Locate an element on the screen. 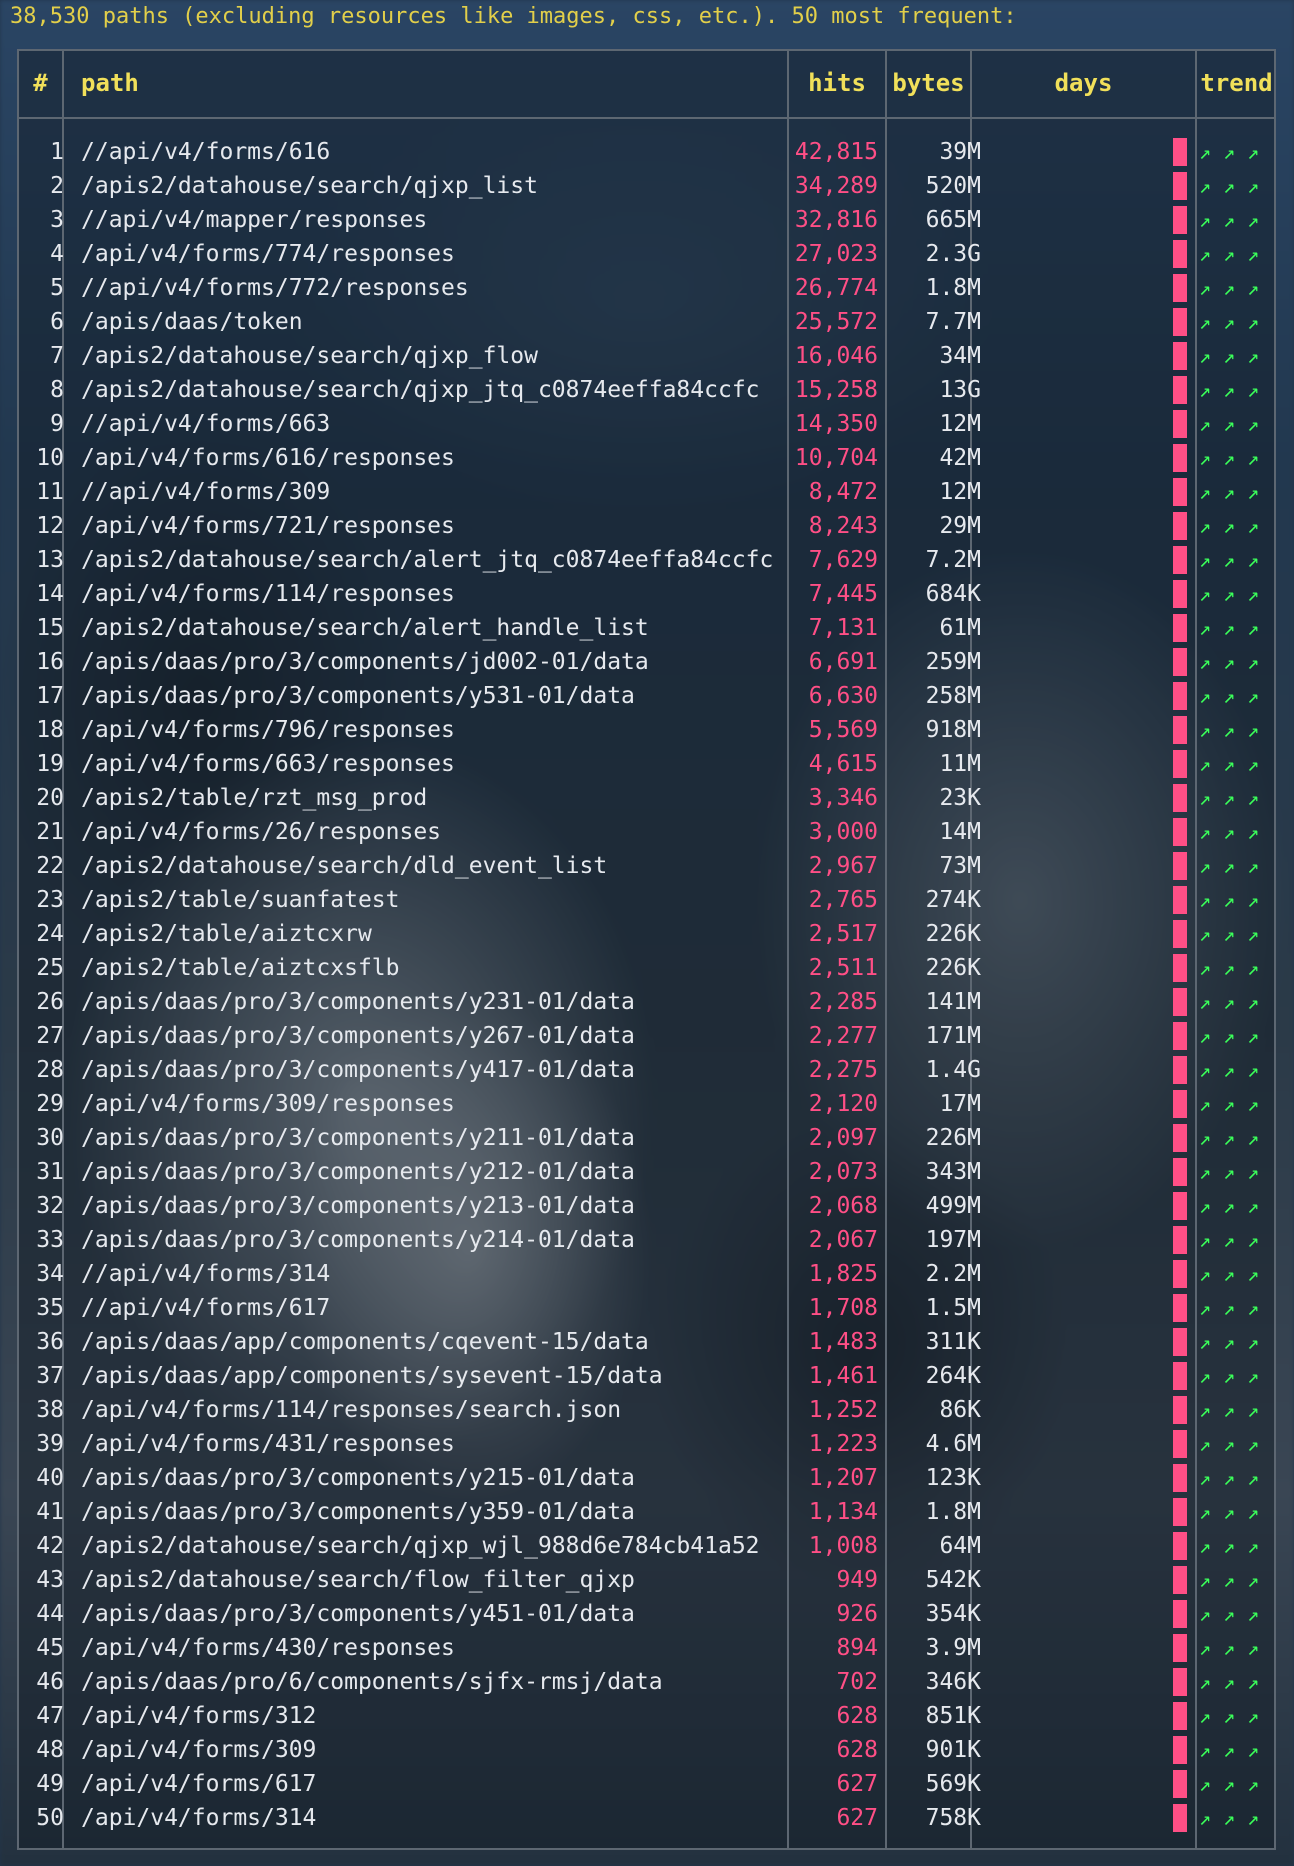 This screenshot has width=1294, height=1866. row-number: 43 is located at coordinates (50, 1580).